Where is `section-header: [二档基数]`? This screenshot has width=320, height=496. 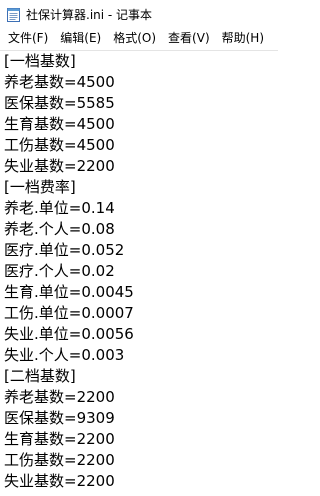 section-header: [二档基数] is located at coordinates (40, 376).